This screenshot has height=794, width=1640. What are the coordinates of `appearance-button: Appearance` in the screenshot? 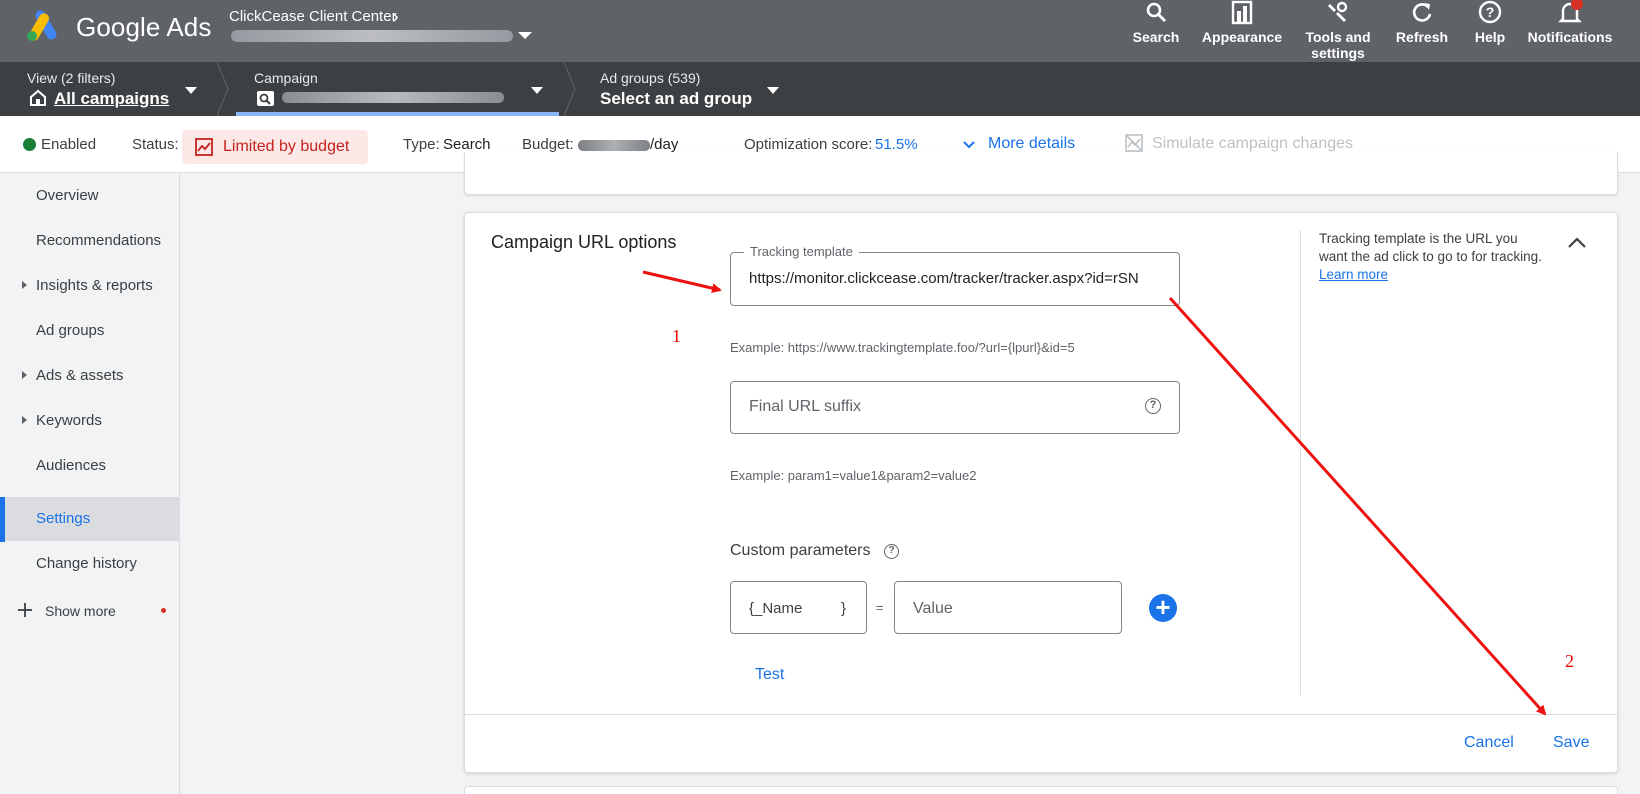 It's located at (1242, 31).